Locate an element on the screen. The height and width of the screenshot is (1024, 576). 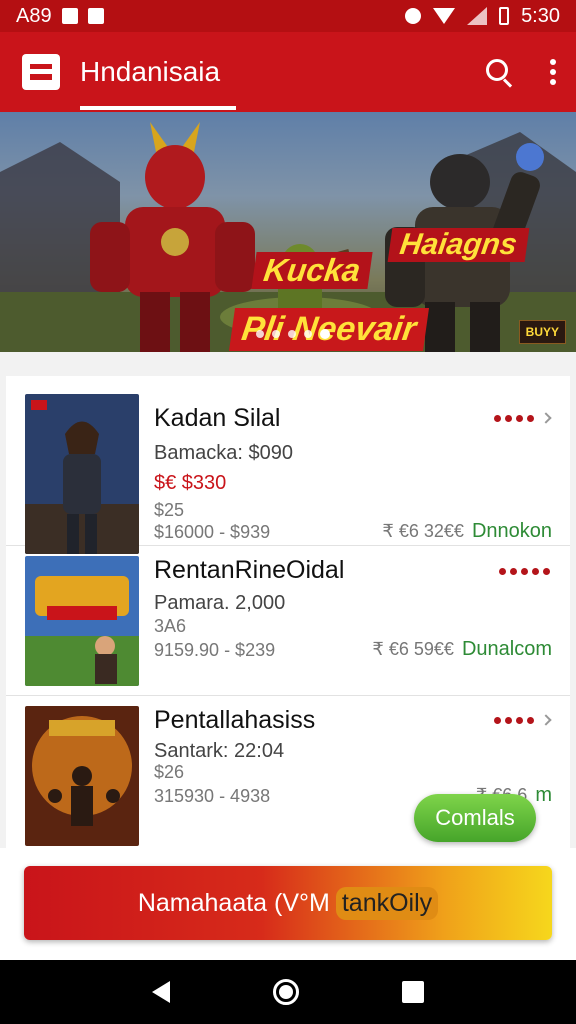
pagination-dot-active is located at coordinates (325, 334).